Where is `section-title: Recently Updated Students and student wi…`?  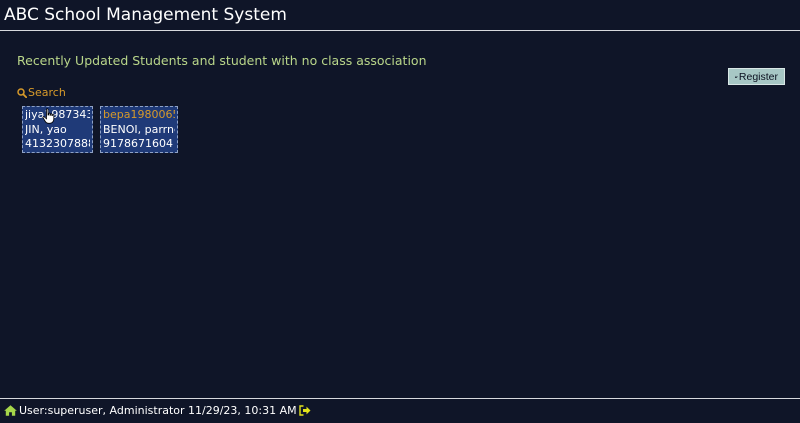 section-title: Recently Updated Students and student wi… is located at coordinates (222, 60).